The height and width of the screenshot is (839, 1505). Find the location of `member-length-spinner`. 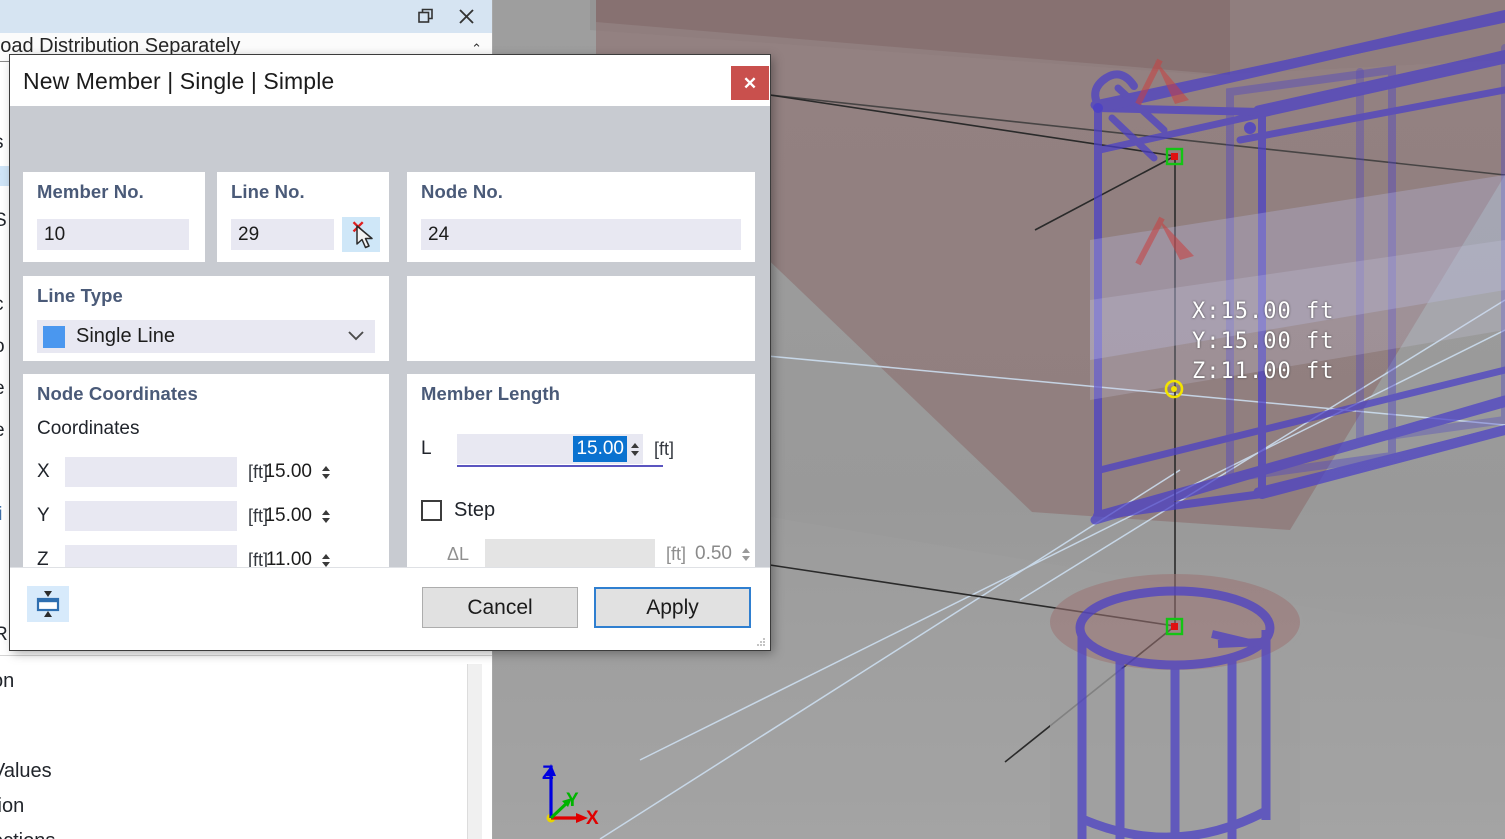

member-length-spinner is located at coordinates (635, 449).